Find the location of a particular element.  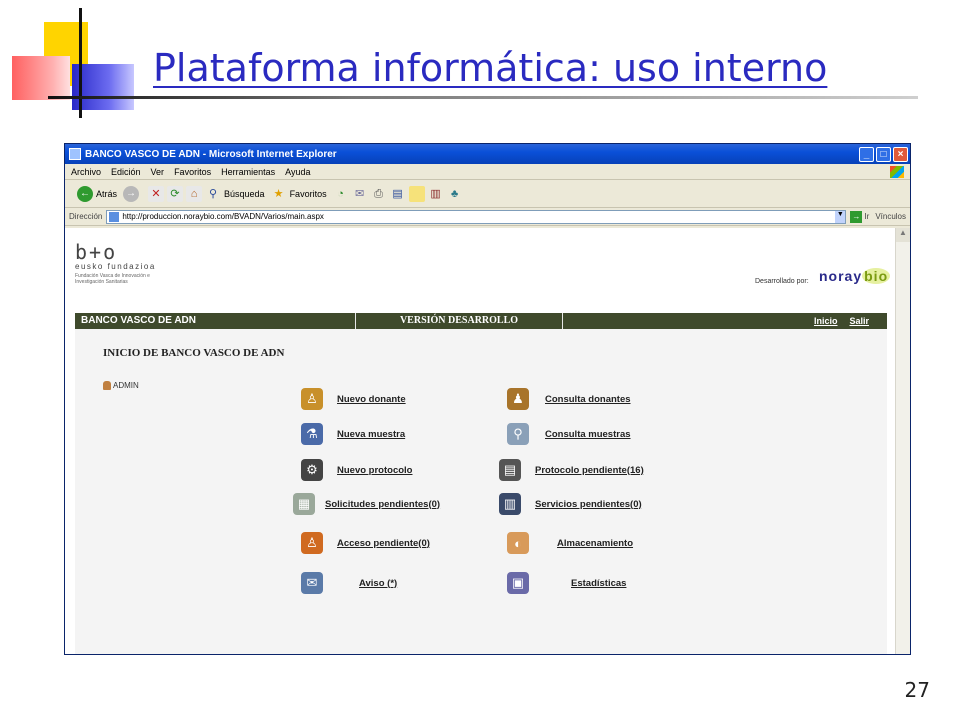

favorites-label: Favoritos is located at coordinates (308, 193).